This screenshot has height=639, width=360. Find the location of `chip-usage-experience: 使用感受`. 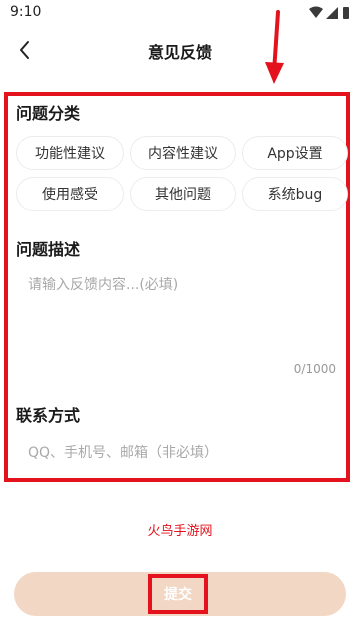

chip-usage-experience: 使用感受 is located at coordinates (70, 194).